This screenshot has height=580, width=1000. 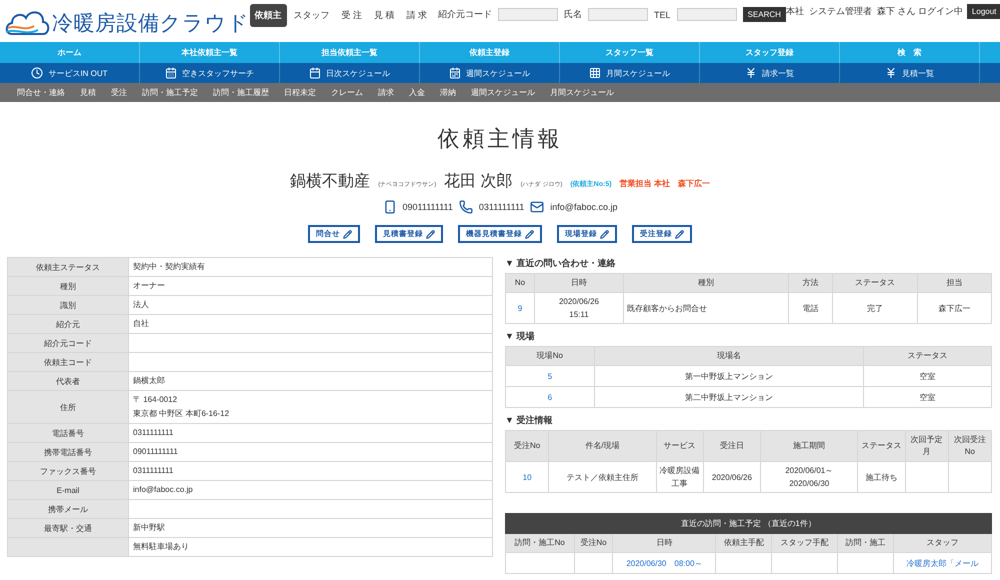 What do you see at coordinates (751, 73) in the screenshot?
I see `yen-icon` at bounding box center [751, 73].